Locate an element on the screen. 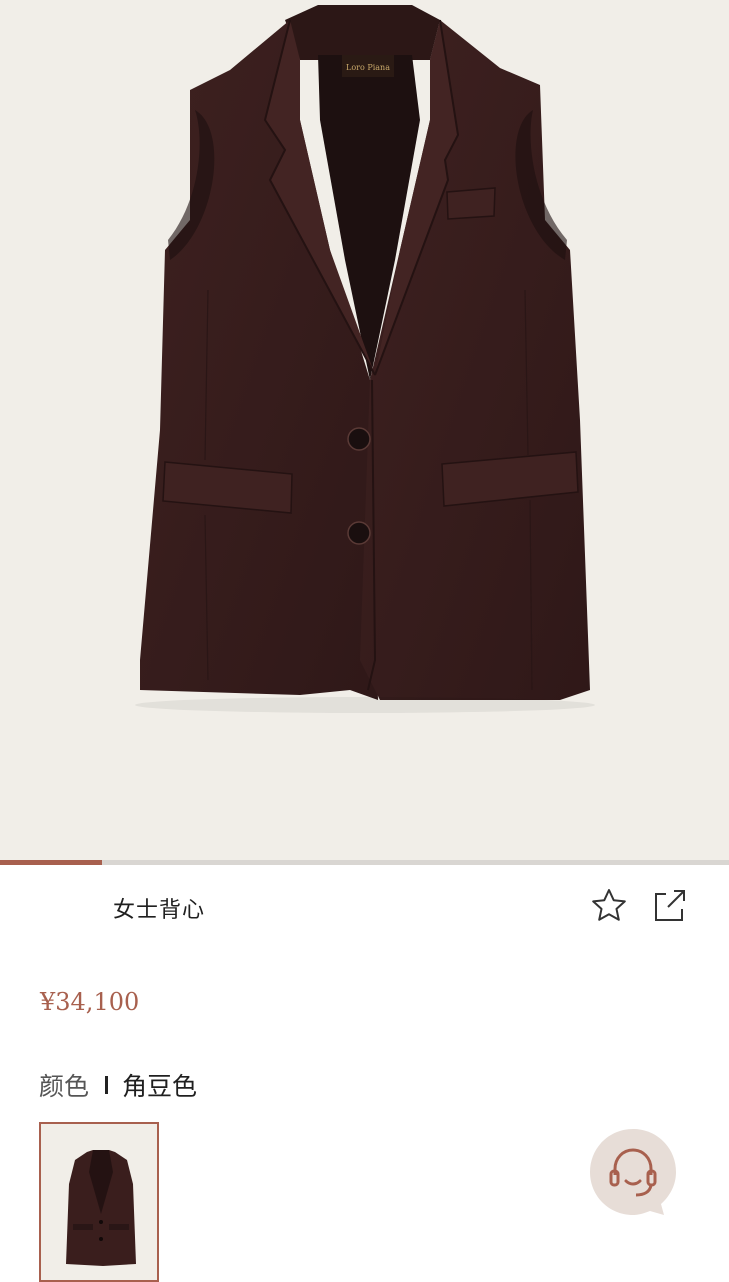  headset-icon is located at coordinates (633, 1172).